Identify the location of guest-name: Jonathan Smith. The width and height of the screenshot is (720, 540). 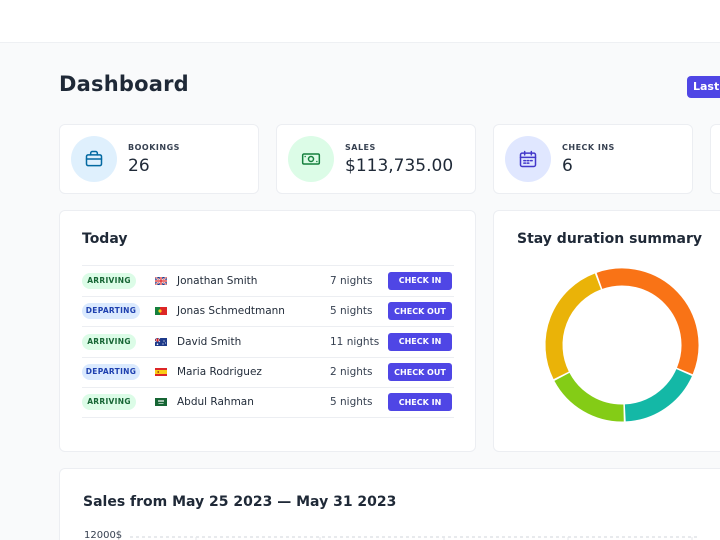
(217, 280).